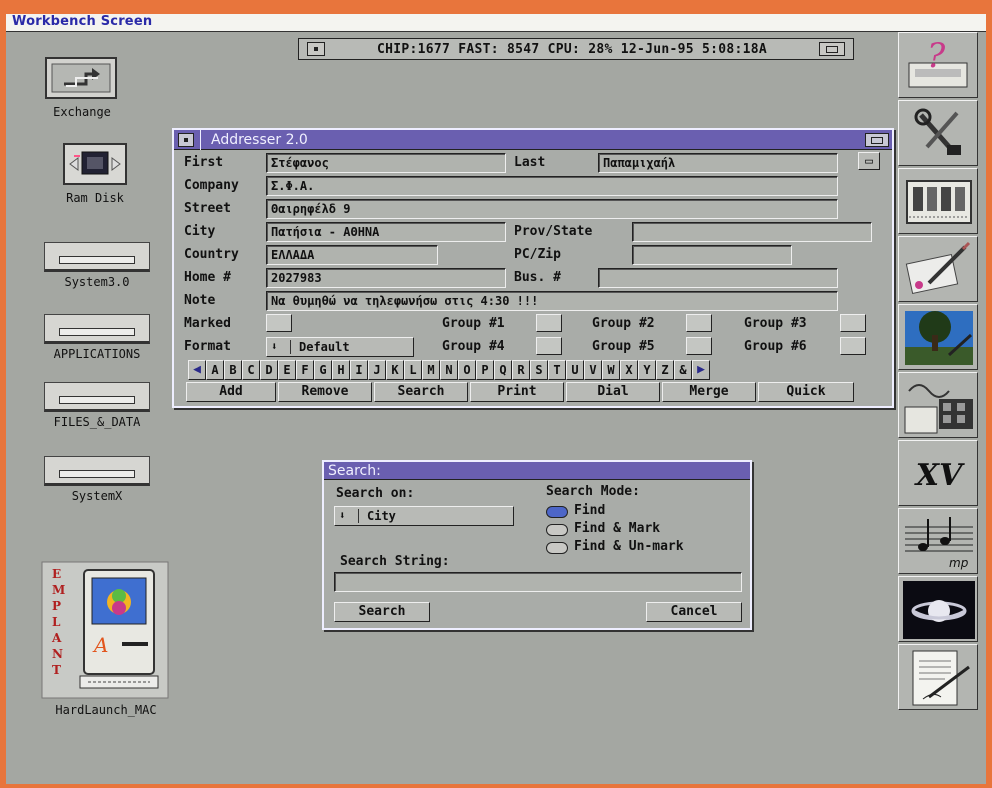 This screenshot has width=992, height=788. What do you see at coordinates (354, 470) in the screenshot?
I see `search-dialog-title: Search:` at bounding box center [354, 470].